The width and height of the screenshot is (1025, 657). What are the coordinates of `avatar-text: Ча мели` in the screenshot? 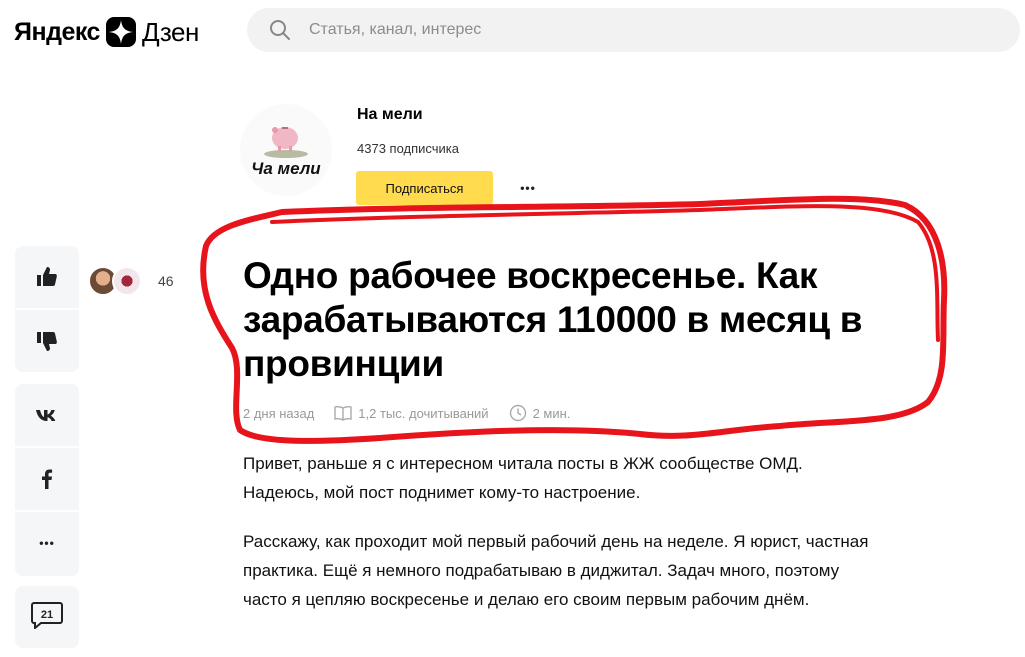 It's located at (286, 168).